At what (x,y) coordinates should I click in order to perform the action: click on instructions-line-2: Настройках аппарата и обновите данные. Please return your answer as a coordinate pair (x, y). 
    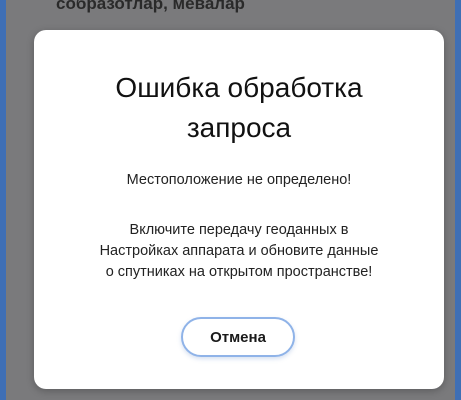
    Looking at the image, I should click on (239, 251).